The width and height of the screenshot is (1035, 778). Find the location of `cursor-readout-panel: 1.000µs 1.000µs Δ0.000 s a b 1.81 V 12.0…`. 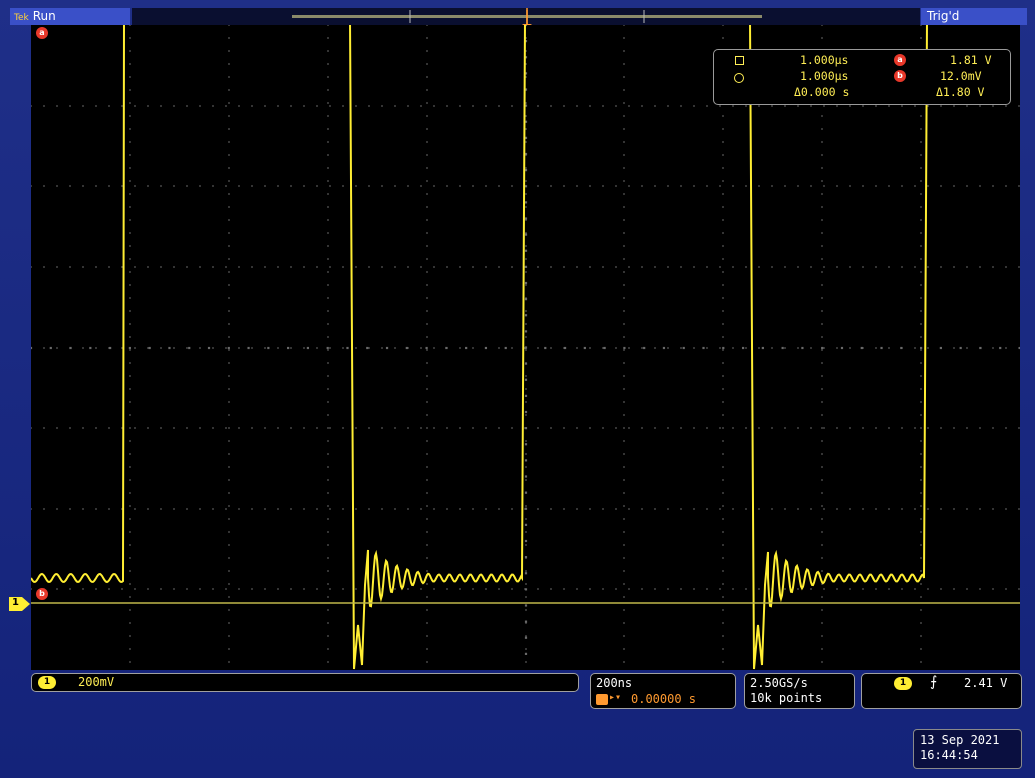

cursor-readout-panel: 1.000µs 1.000µs Δ0.000 s a b 1.81 V 12.0… is located at coordinates (862, 77).